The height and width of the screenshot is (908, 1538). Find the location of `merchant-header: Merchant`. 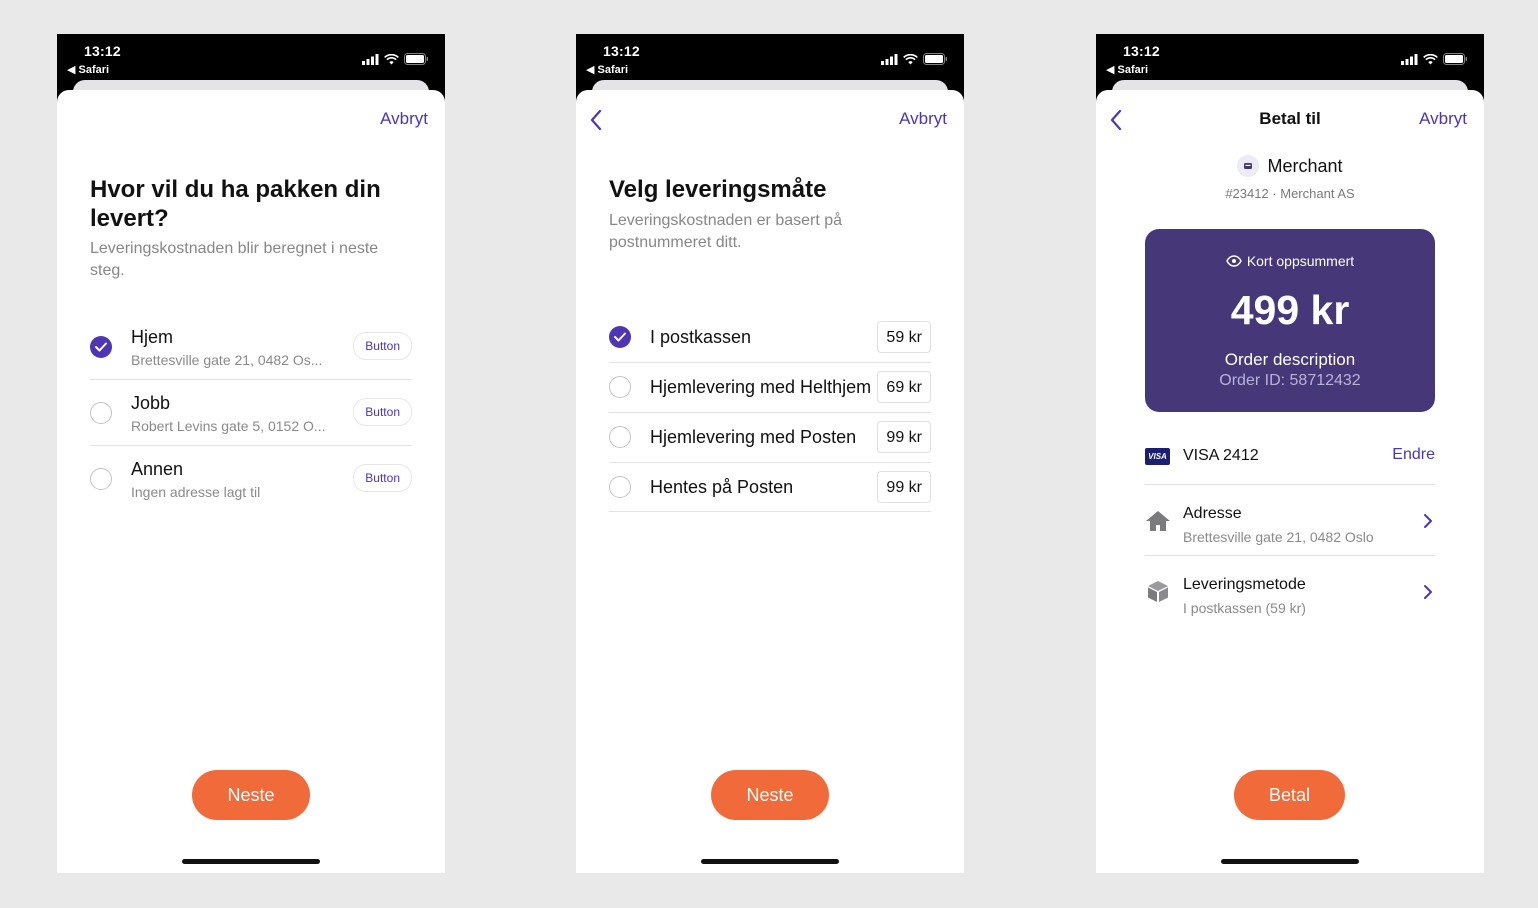

merchant-header: Merchant is located at coordinates (1290, 166).